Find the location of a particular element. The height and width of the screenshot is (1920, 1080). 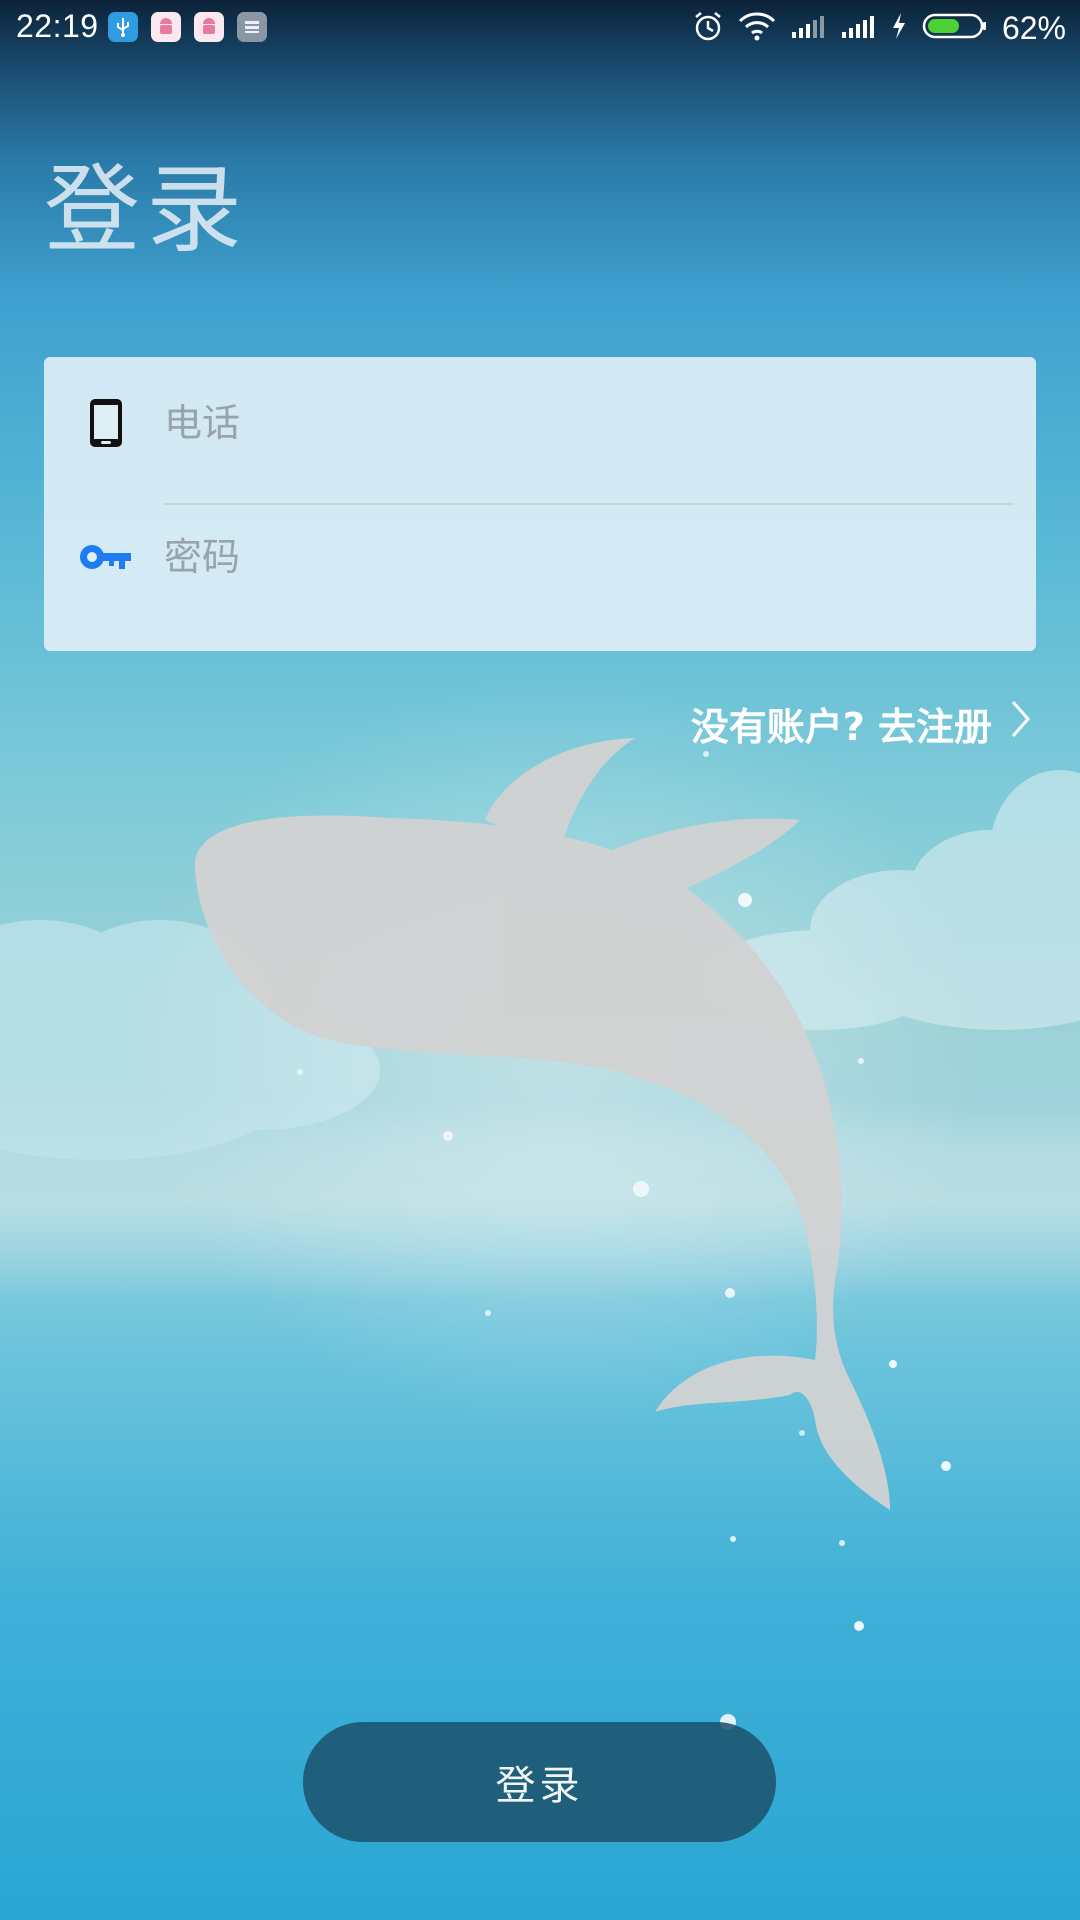

status-time: 22:19 is located at coordinates (57, 26).